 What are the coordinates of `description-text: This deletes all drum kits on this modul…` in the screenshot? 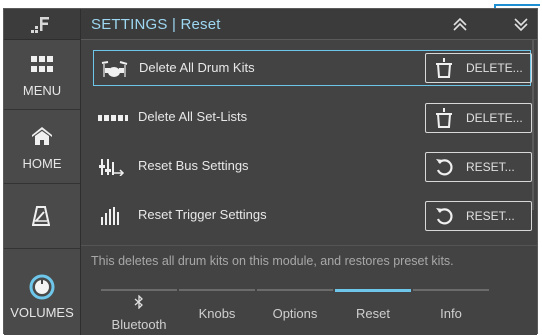 It's located at (272, 261).